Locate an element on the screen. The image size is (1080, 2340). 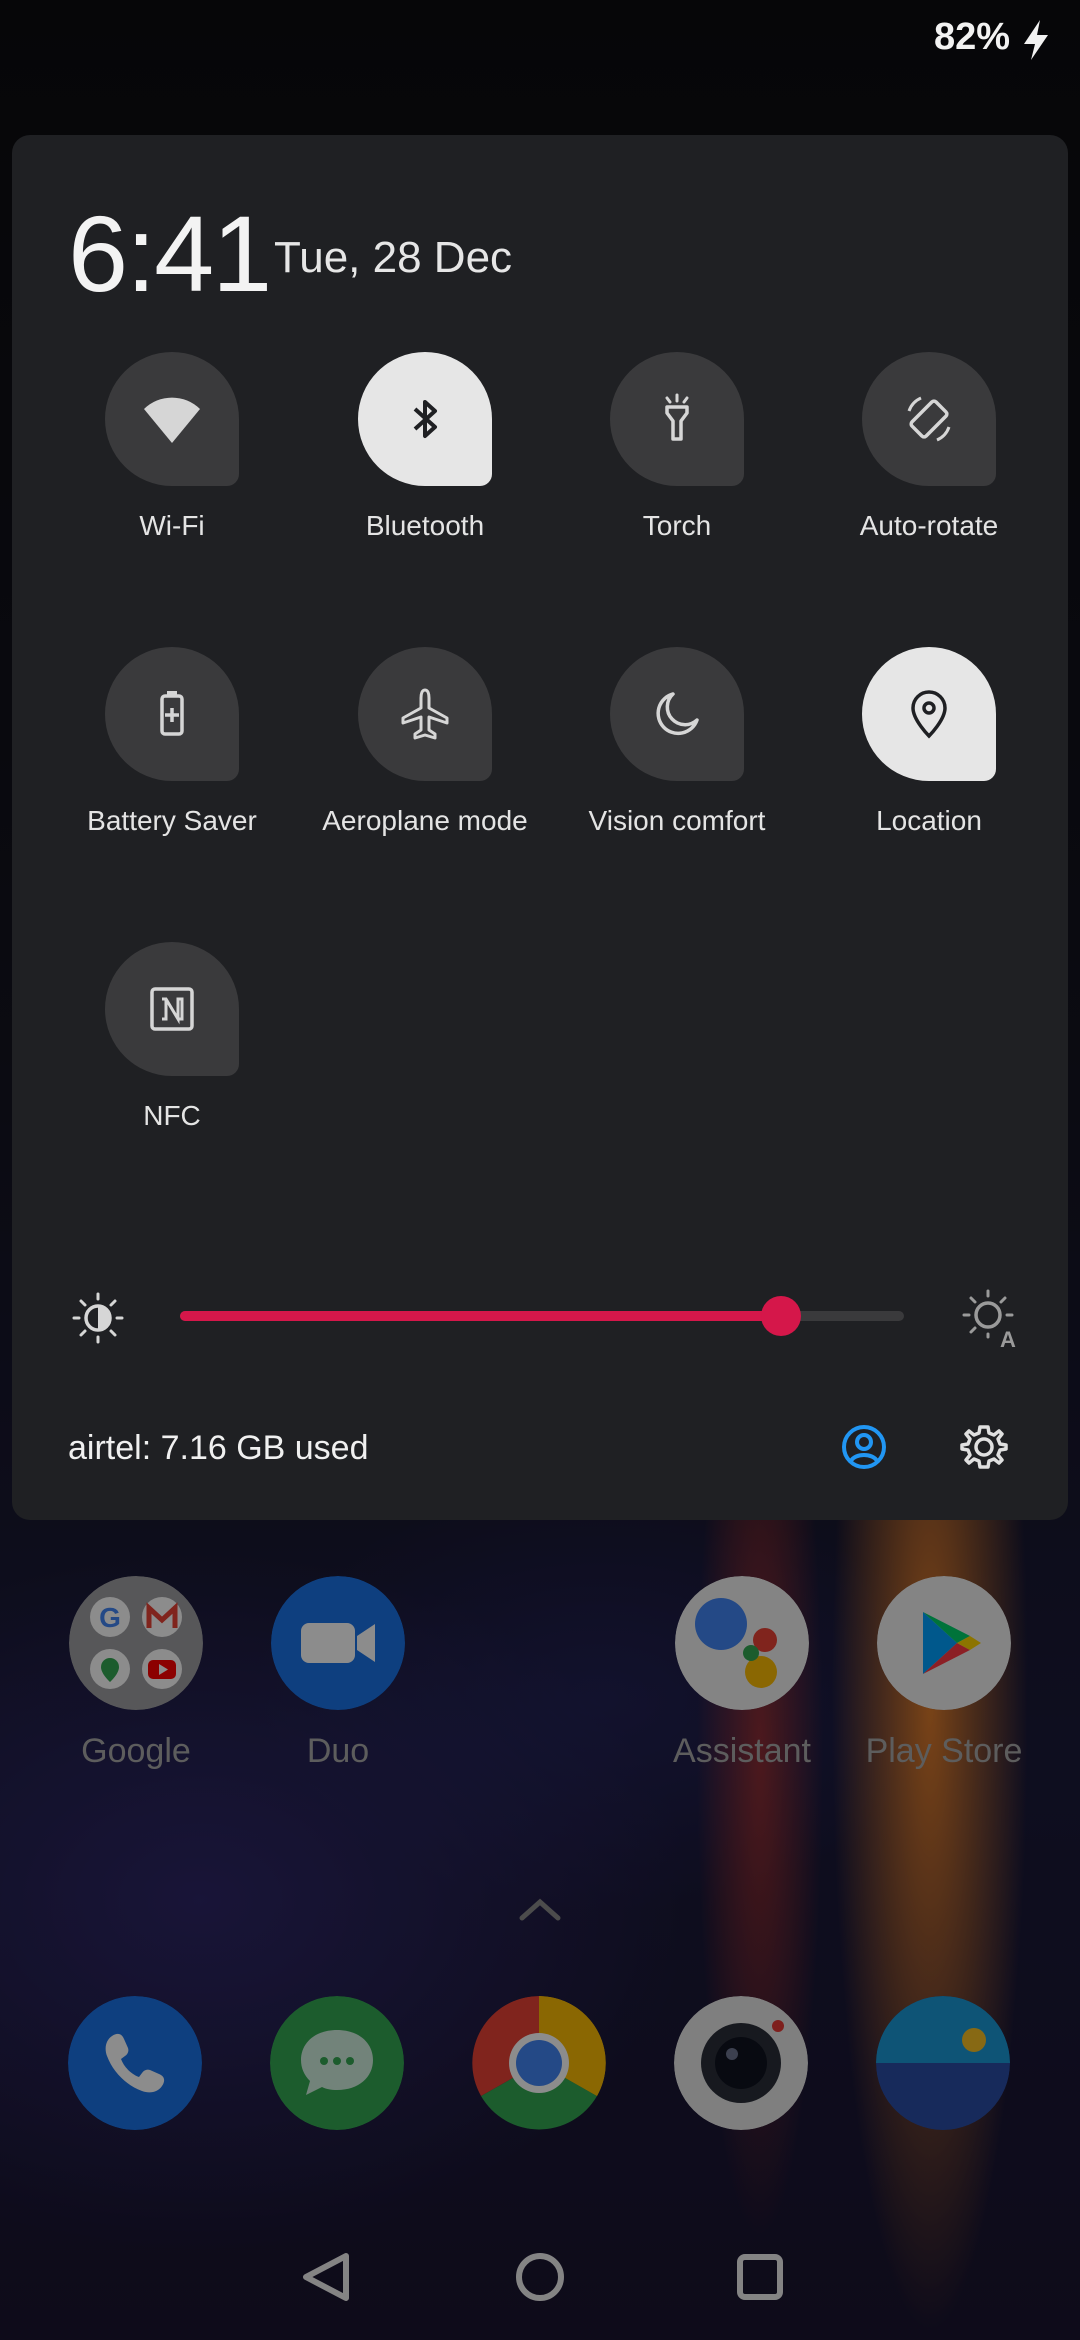
location-icon is located at coordinates (929, 714).